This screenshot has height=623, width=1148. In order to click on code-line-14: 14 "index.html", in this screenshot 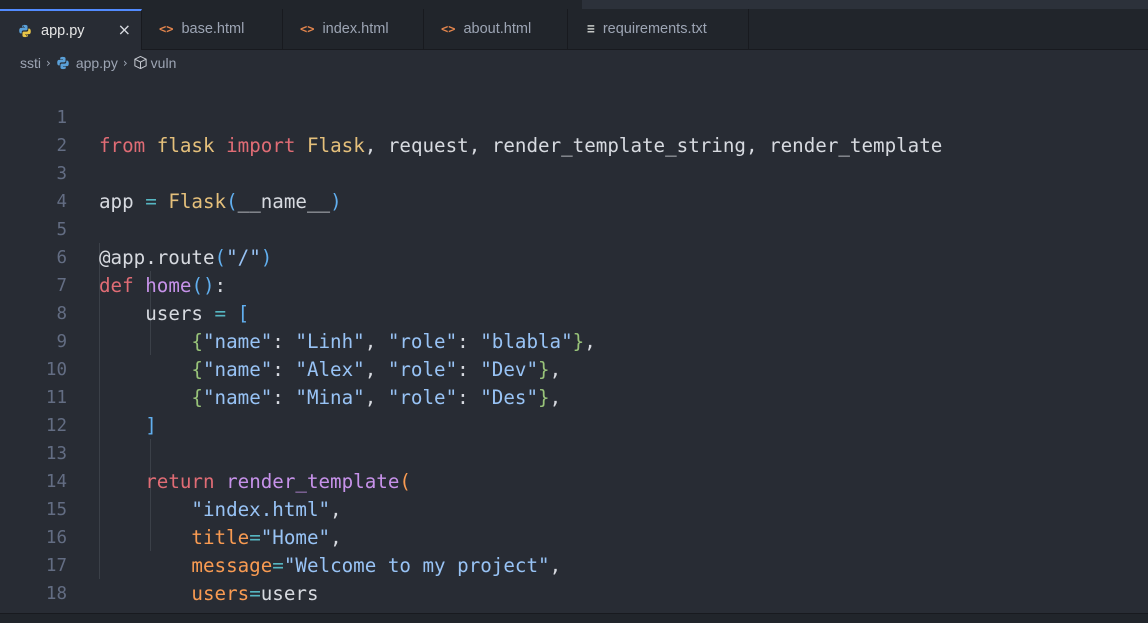, I will do `click(574, 480)`.